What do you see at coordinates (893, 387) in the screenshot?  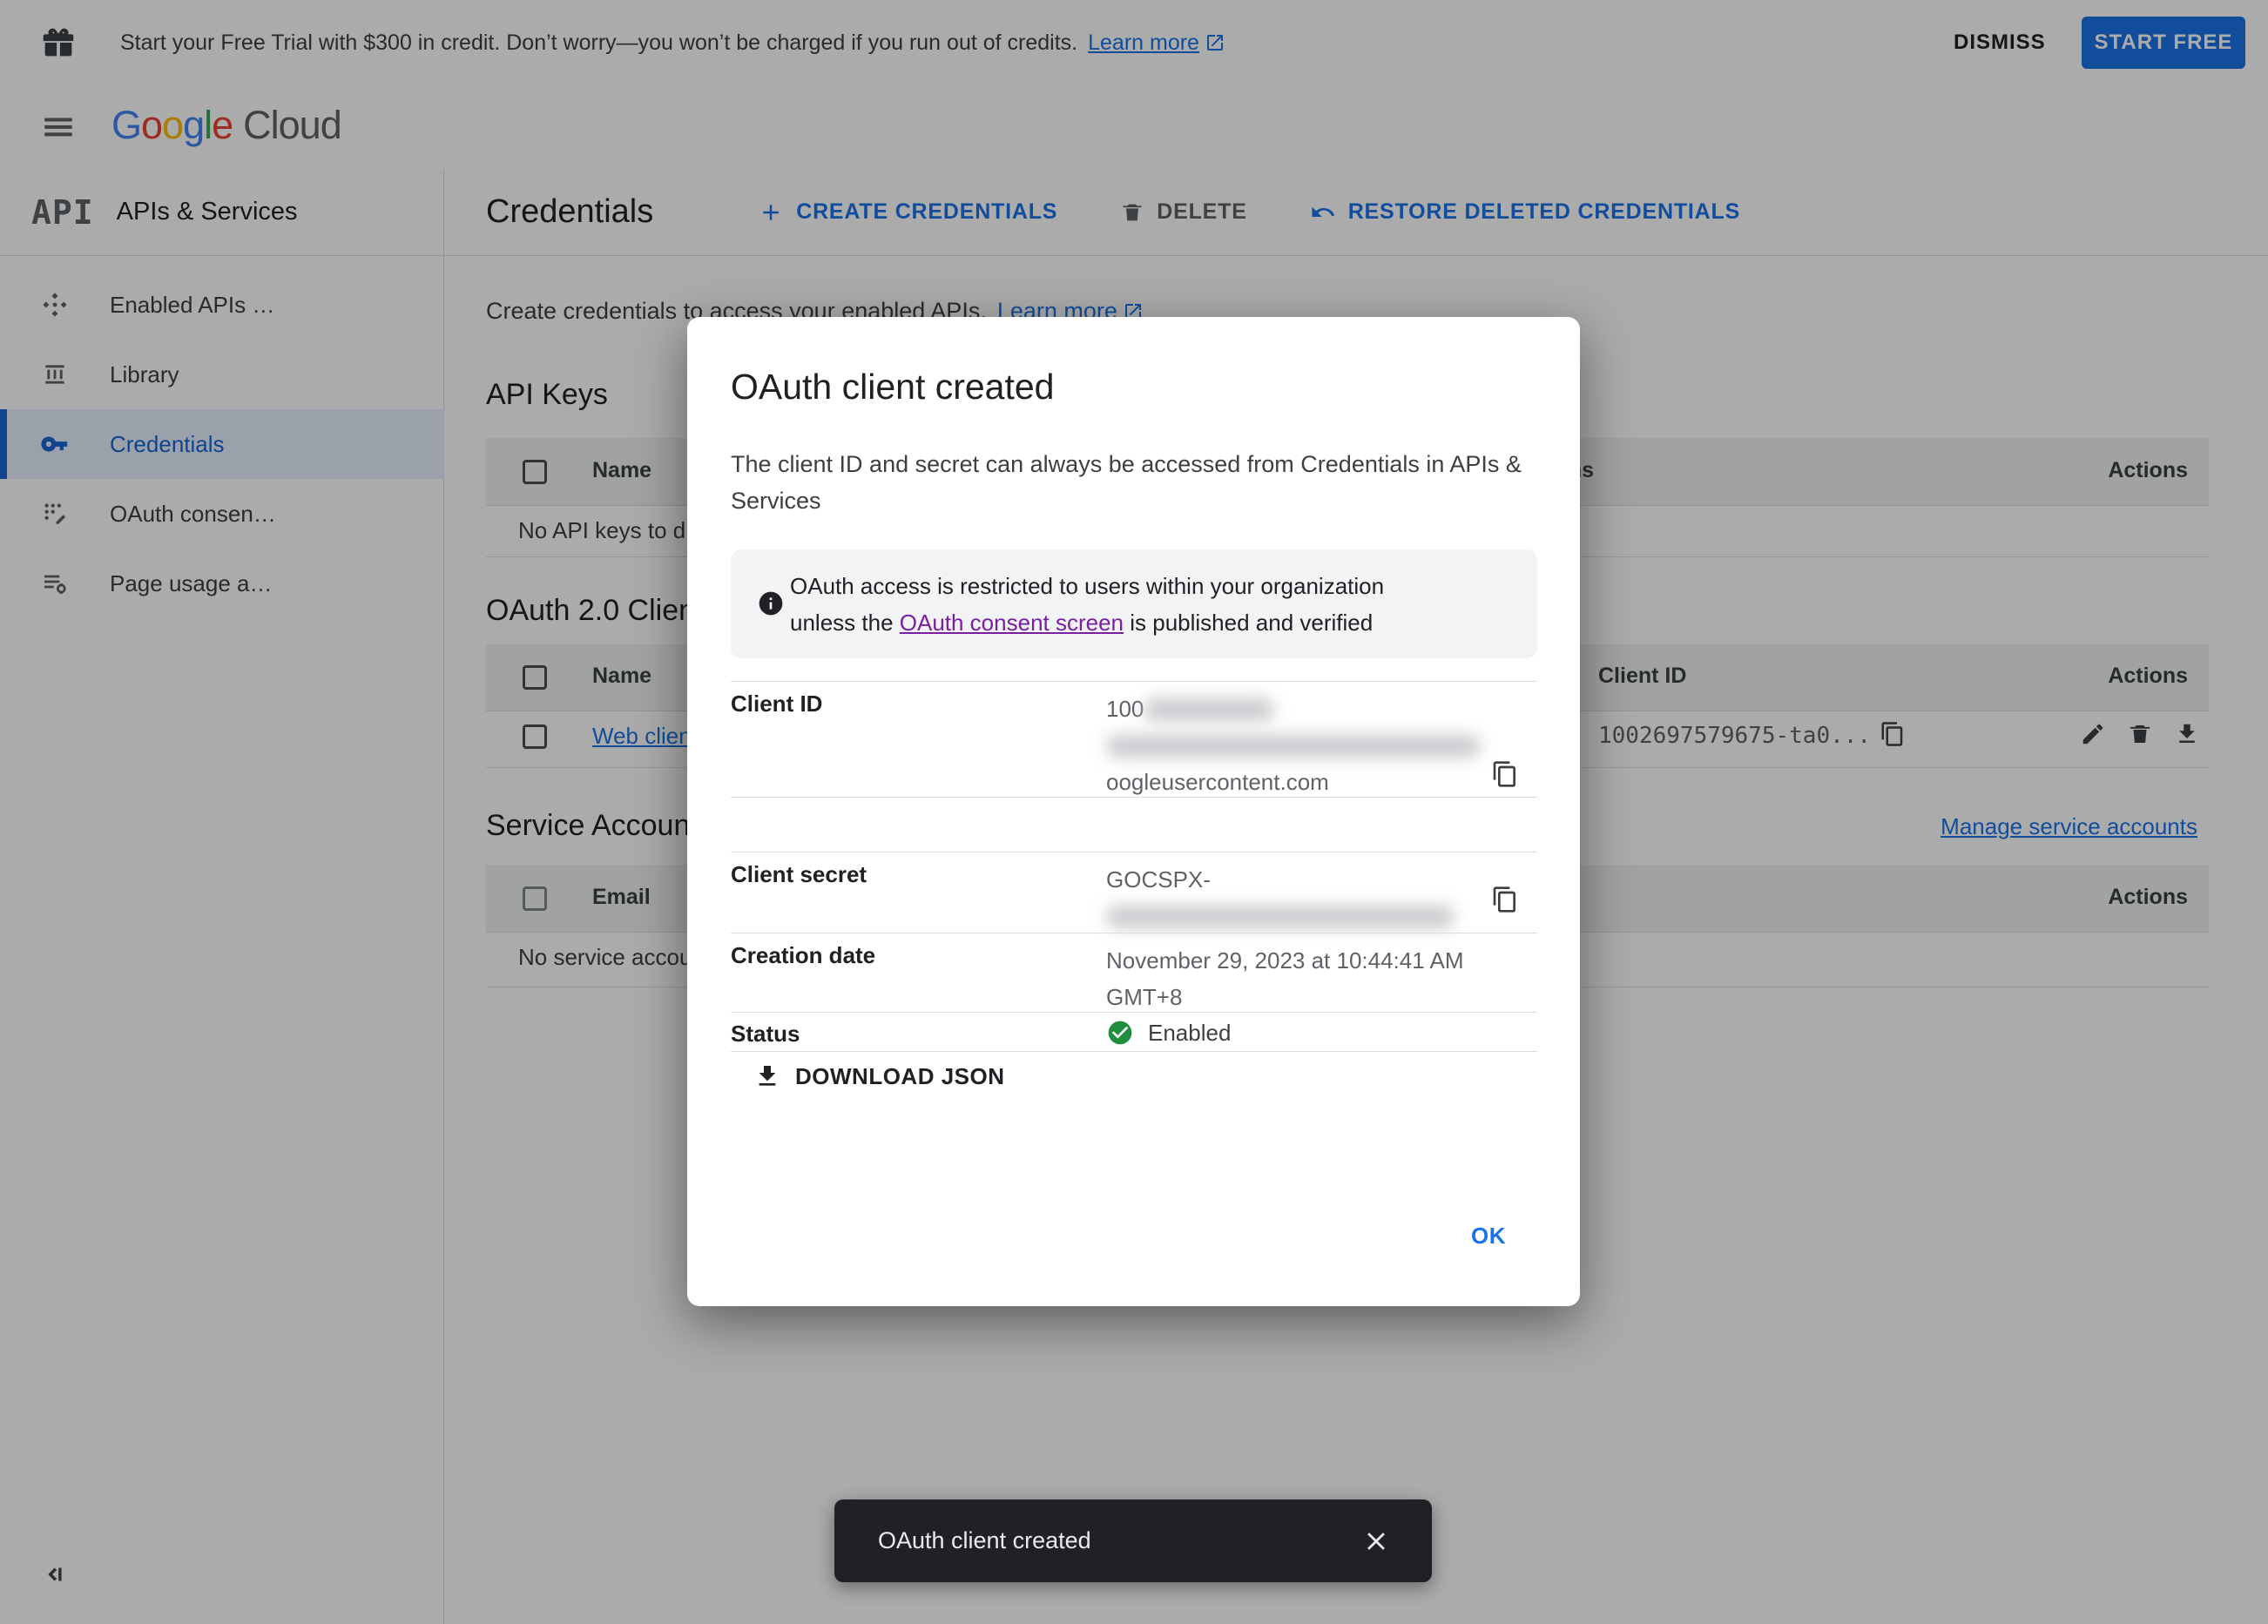 I see `dialog-title: OAuth client created` at bounding box center [893, 387].